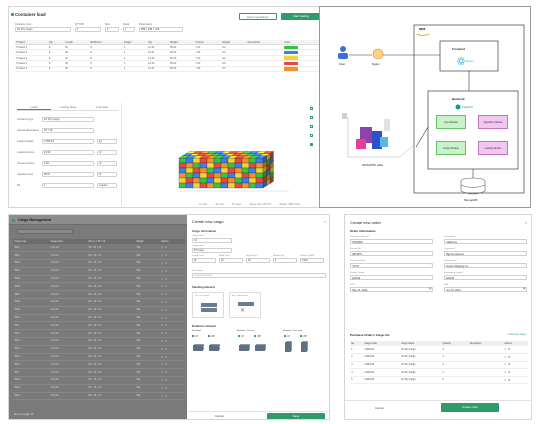 The height and width of the screenshot is (424, 536). I want to click on tab-load-data: Load data, so click(102, 107).